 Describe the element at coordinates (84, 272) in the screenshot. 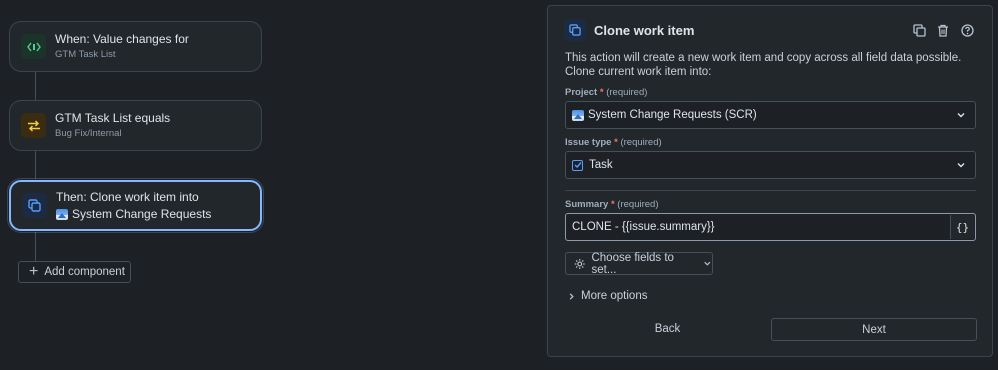

I see `add-component-label: Add component` at that location.